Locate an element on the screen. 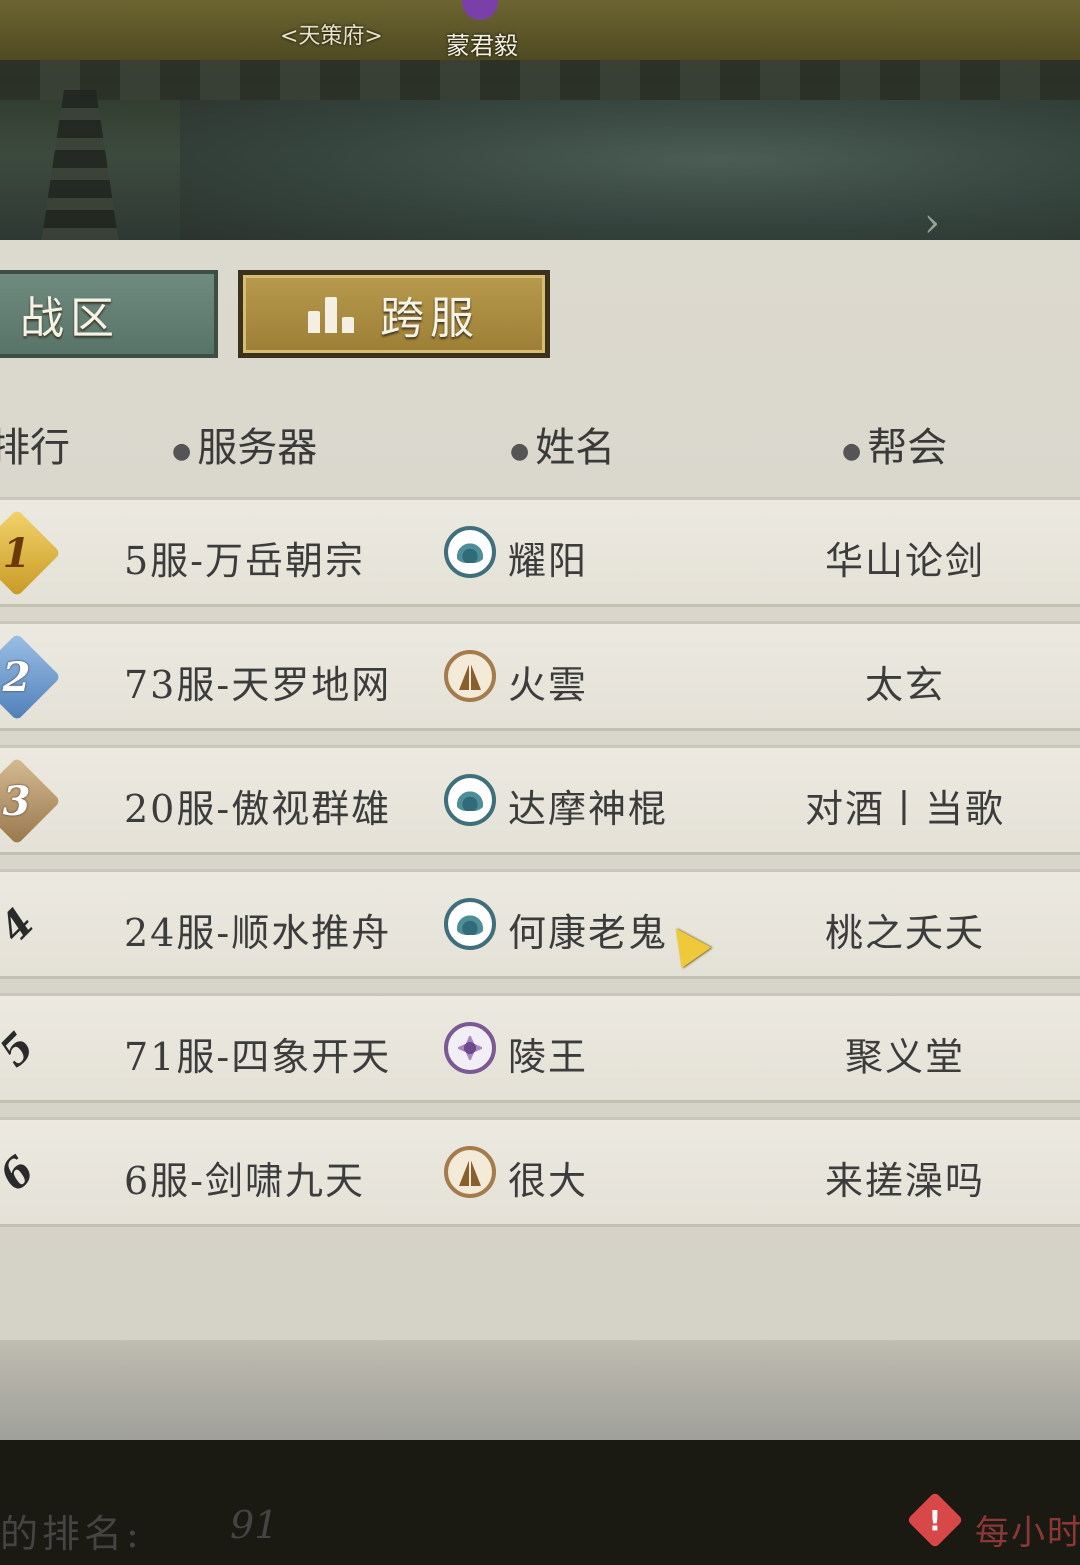 The image size is (1080, 1565). guild-name: 聚义堂 is located at coordinates (904, 1057).